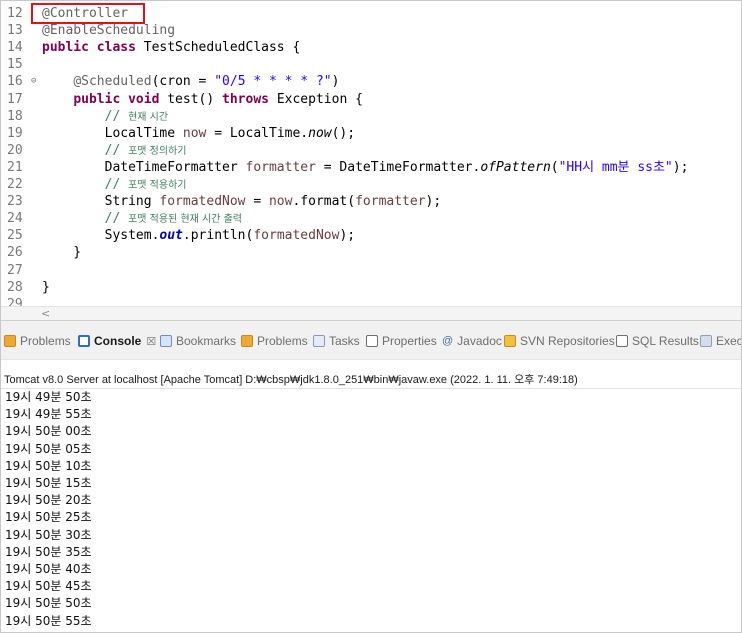 The height and width of the screenshot is (633, 742). What do you see at coordinates (151, 341) in the screenshot?
I see `close-tab-icon: ☒` at bounding box center [151, 341].